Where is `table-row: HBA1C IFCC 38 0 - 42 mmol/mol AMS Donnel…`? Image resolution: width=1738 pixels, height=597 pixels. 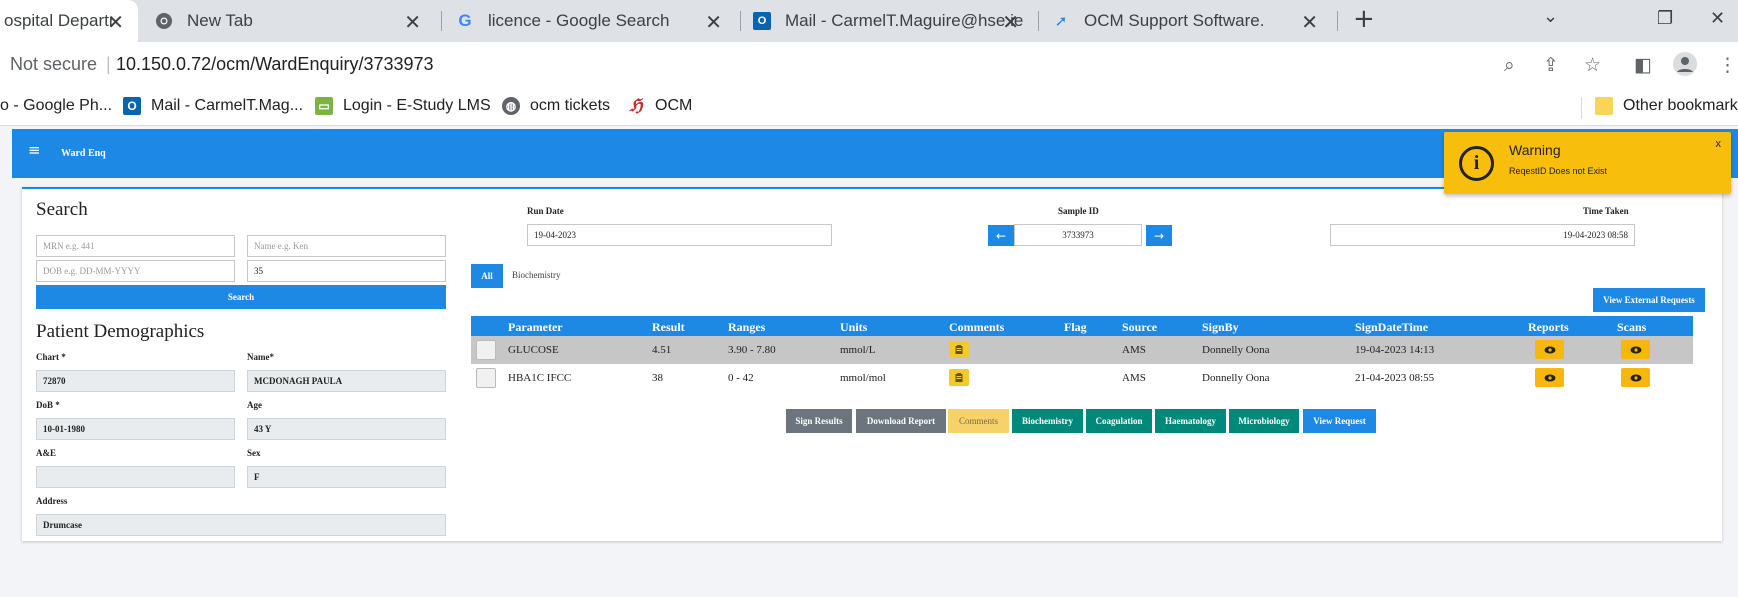
table-row: HBA1C IFCC 38 0 - 42 mmol/mol AMS Donnel… is located at coordinates (1082, 378).